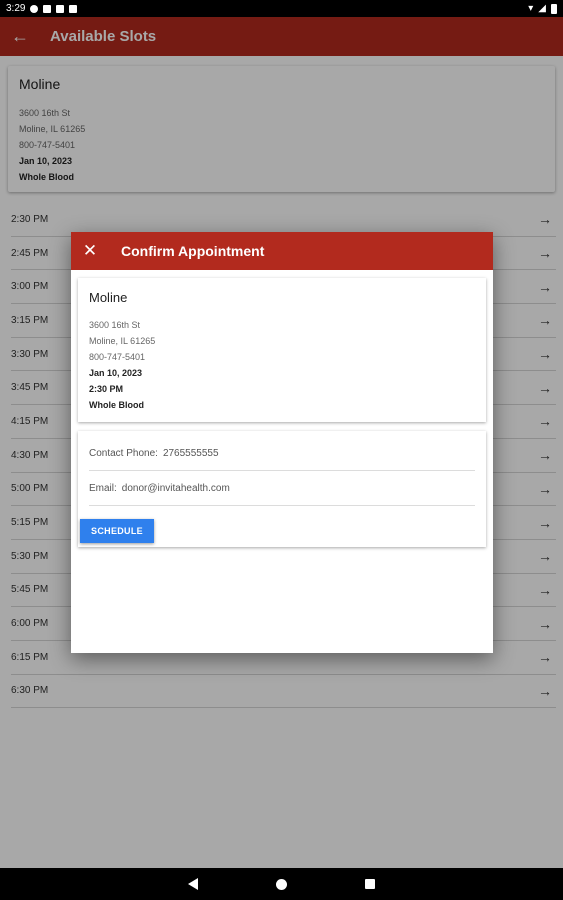 This screenshot has width=563, height=900. What do you see at coordinates (190, 453) in the screenshot?
I see `contact-phone-value: 2765555555` at bounding box center [190, 453].